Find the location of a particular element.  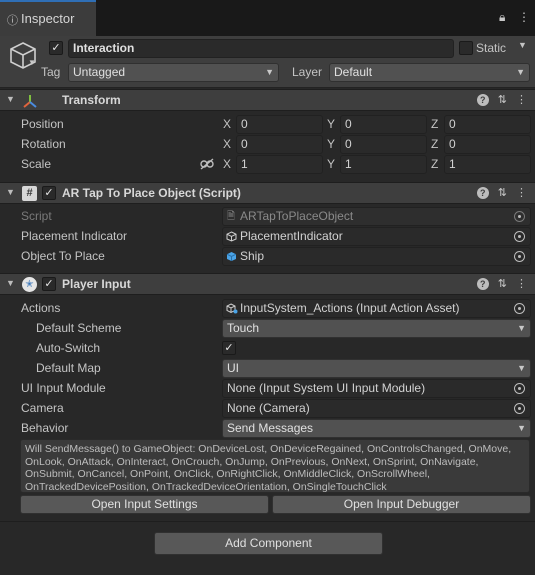

behavior-label: Behavior is located at coordinates (45, 428).